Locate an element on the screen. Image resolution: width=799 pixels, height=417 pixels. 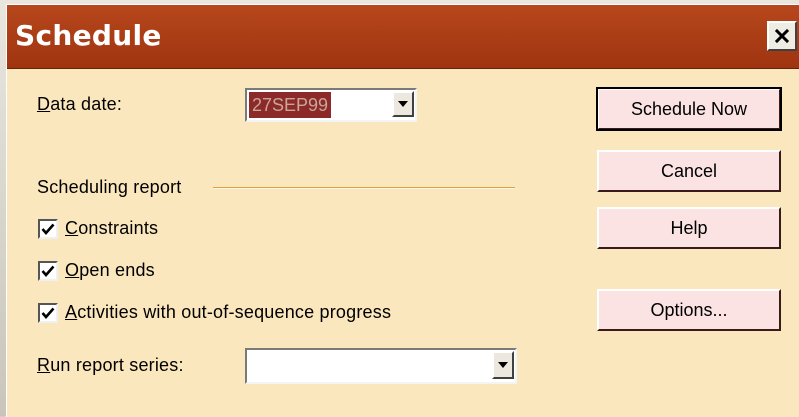
data-date-label: Data date: is located at coordinates (79, 104).